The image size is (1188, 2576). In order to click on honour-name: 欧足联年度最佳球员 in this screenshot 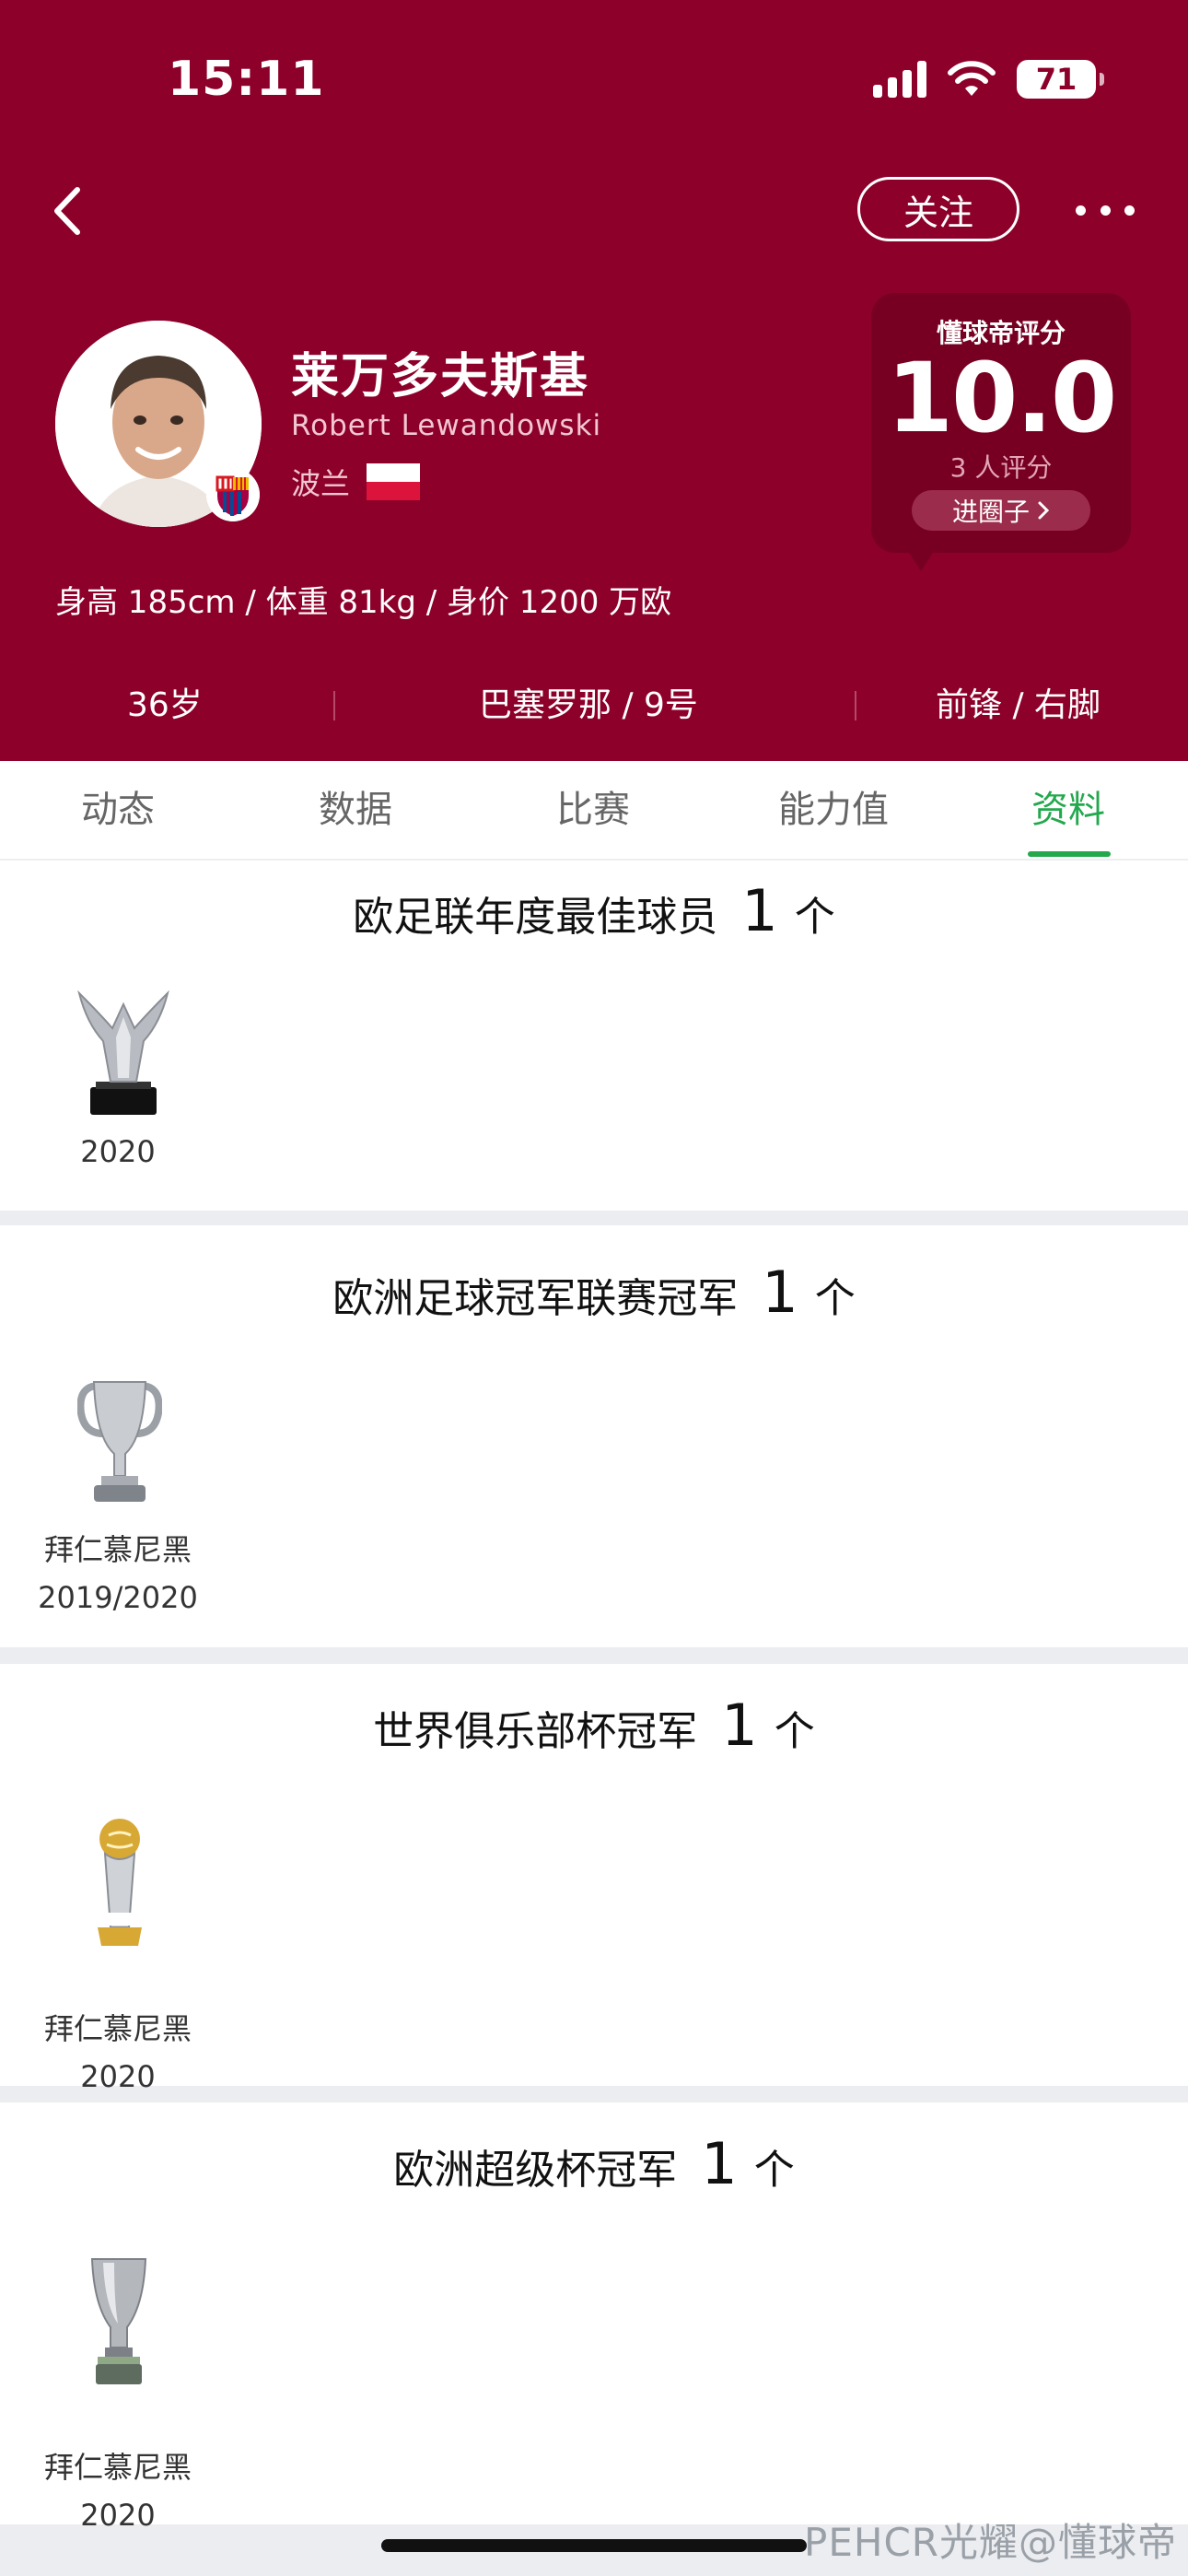, I will do `click(535, 917)`.